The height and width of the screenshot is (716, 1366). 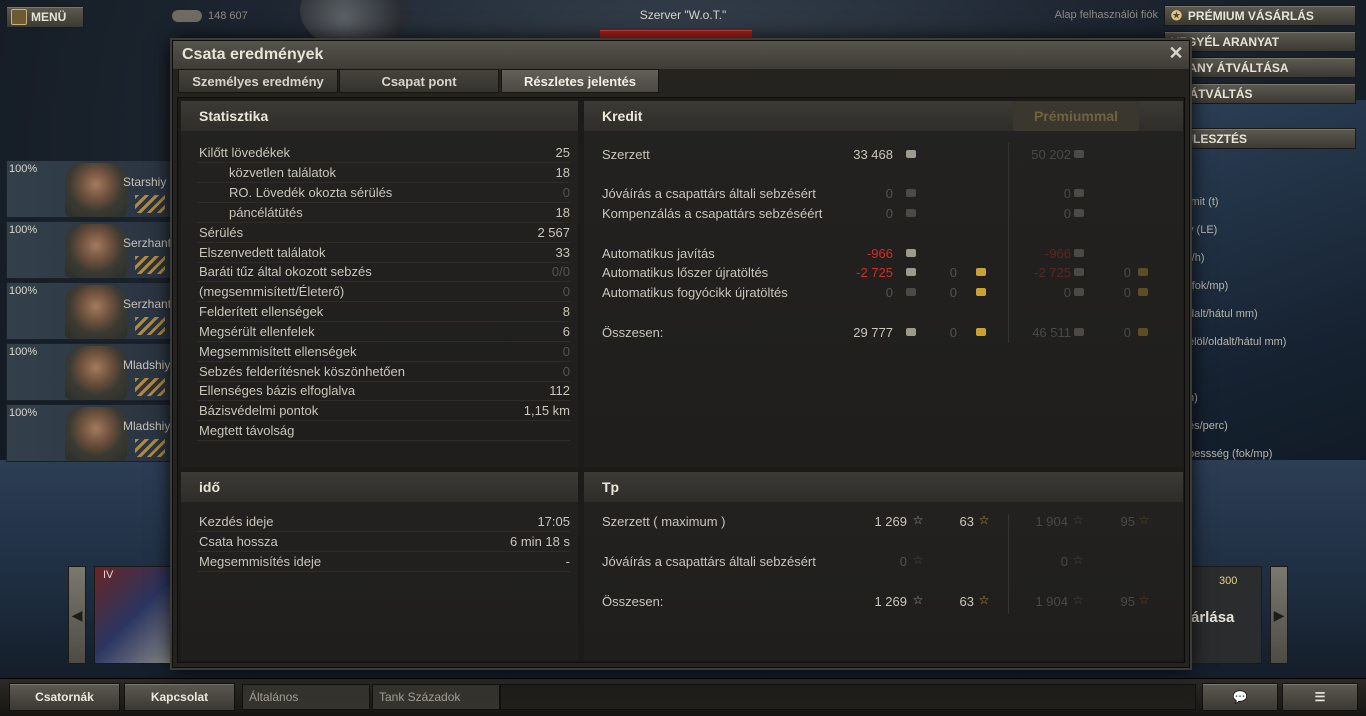 I want to click on convert-xp-button: TP ÁTVÁLTÁS, so click(x=1260, y=93).